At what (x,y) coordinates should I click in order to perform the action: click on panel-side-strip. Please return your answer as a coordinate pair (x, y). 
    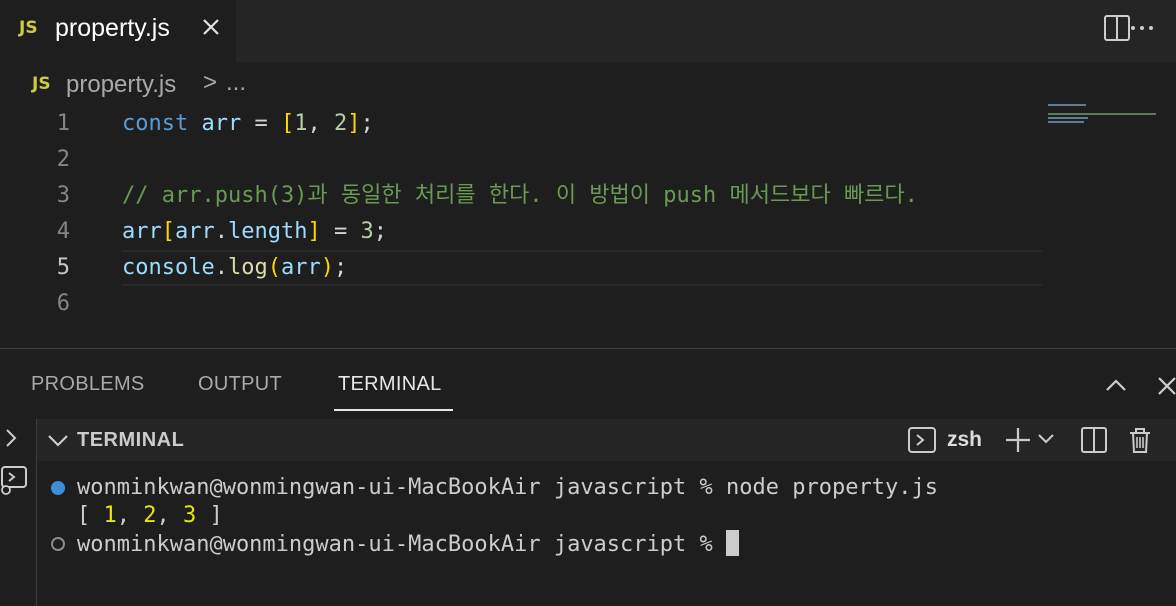
    Looking at the image, I should click on (18, 512).